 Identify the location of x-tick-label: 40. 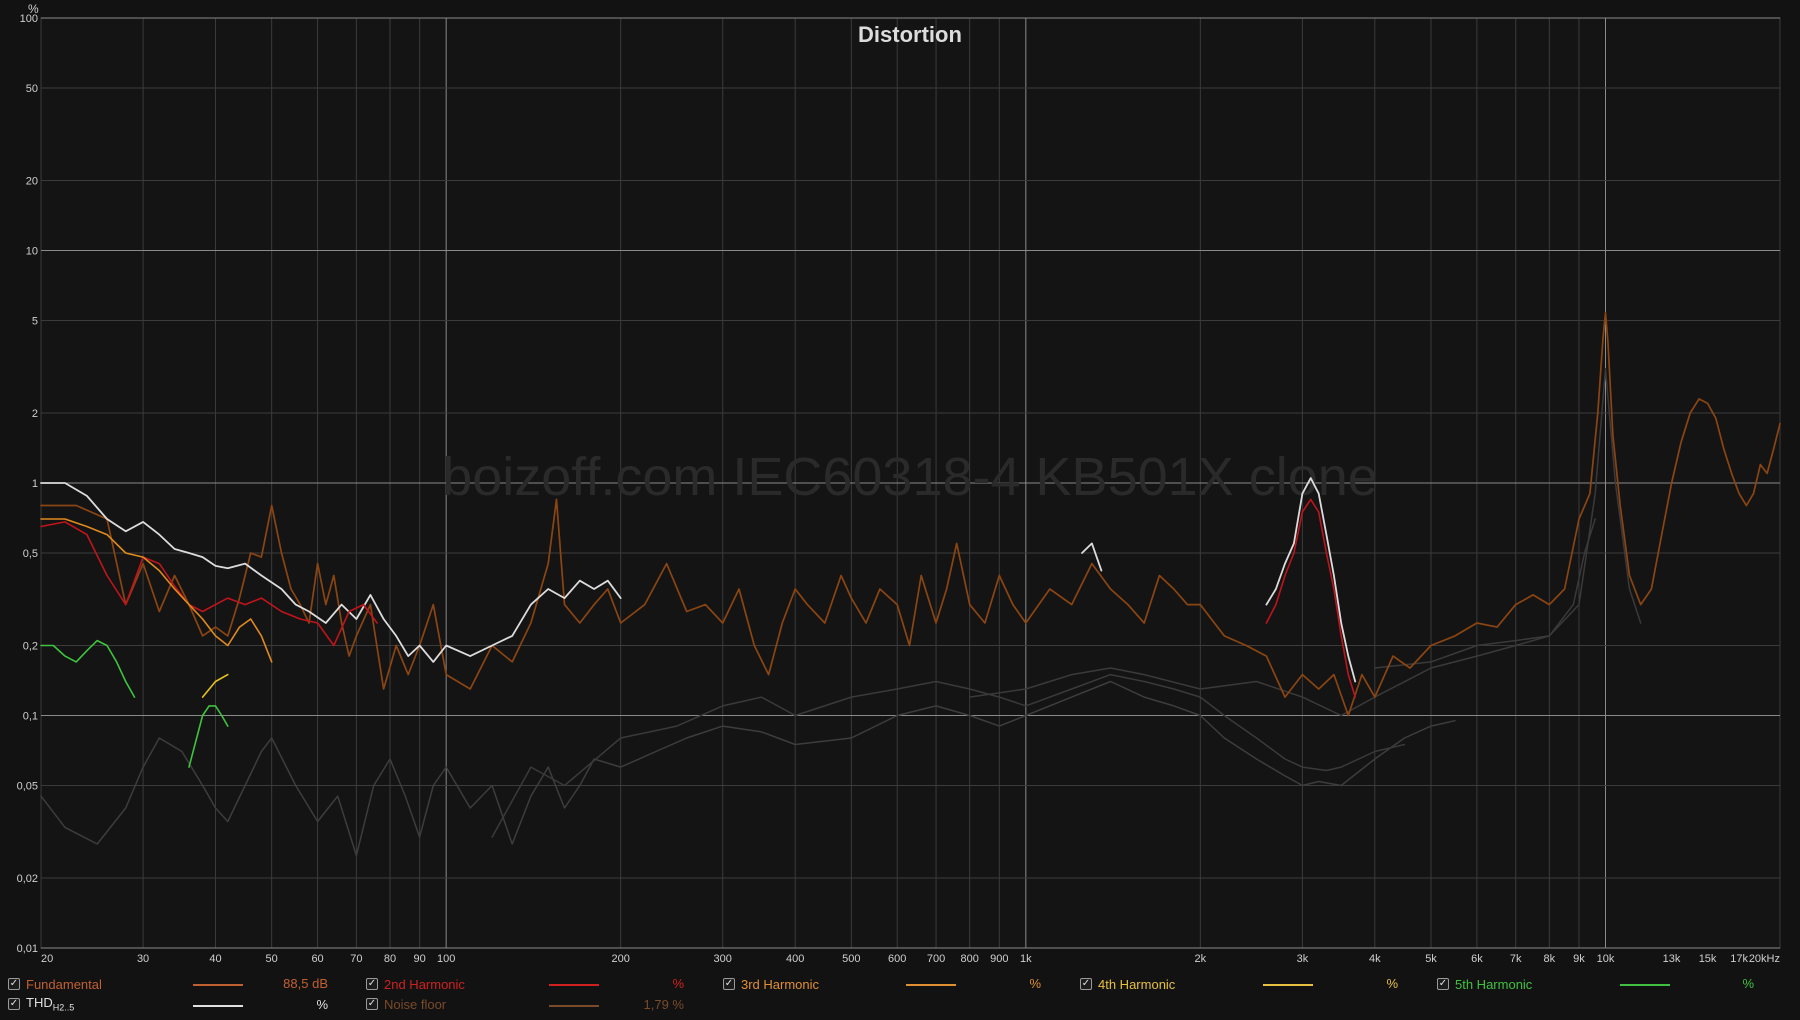
(215, 959).